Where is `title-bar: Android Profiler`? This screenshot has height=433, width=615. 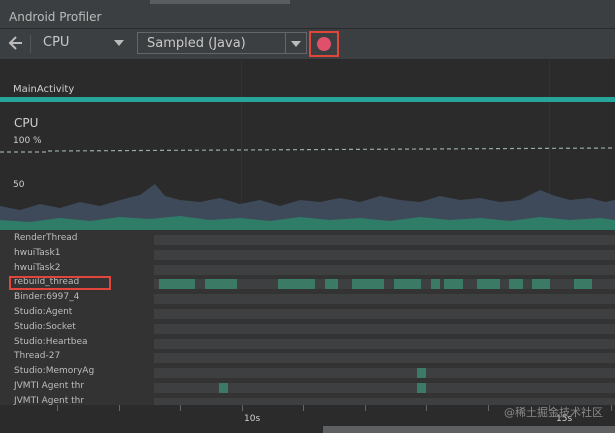
title-bar: Android Profiler is located at coordinates (307, 17).